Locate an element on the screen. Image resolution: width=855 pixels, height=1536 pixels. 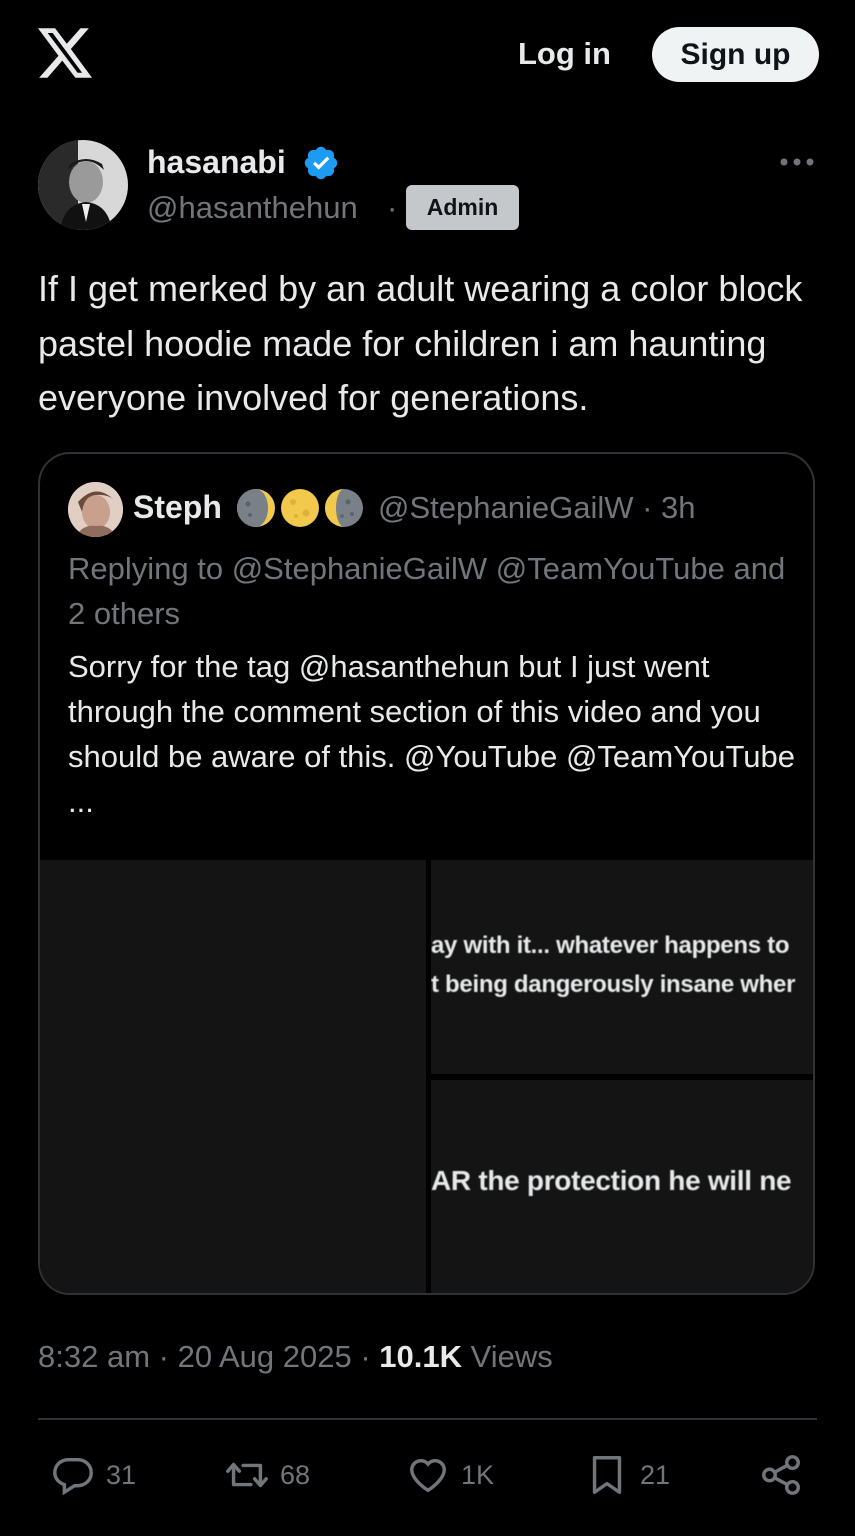
author-name: hasanabi is located at coordinates (216, 162).